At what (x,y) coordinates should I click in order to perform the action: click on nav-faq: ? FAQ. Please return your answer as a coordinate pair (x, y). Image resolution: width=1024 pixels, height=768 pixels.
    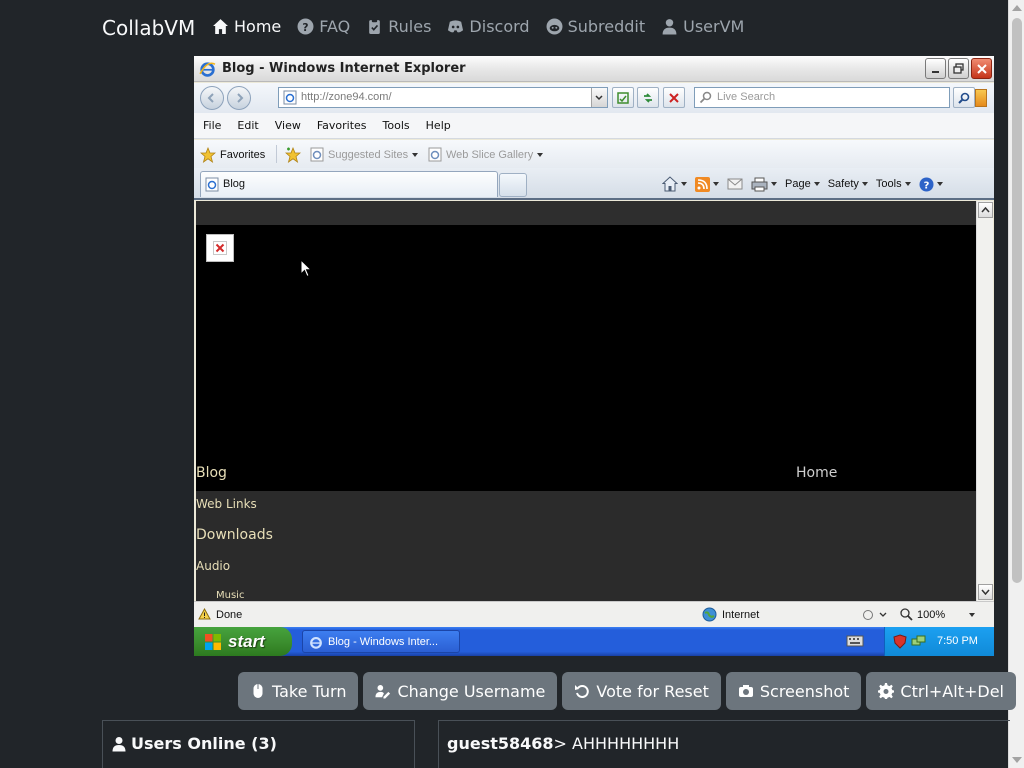
    Looking at the image, I should click on (323, 26).